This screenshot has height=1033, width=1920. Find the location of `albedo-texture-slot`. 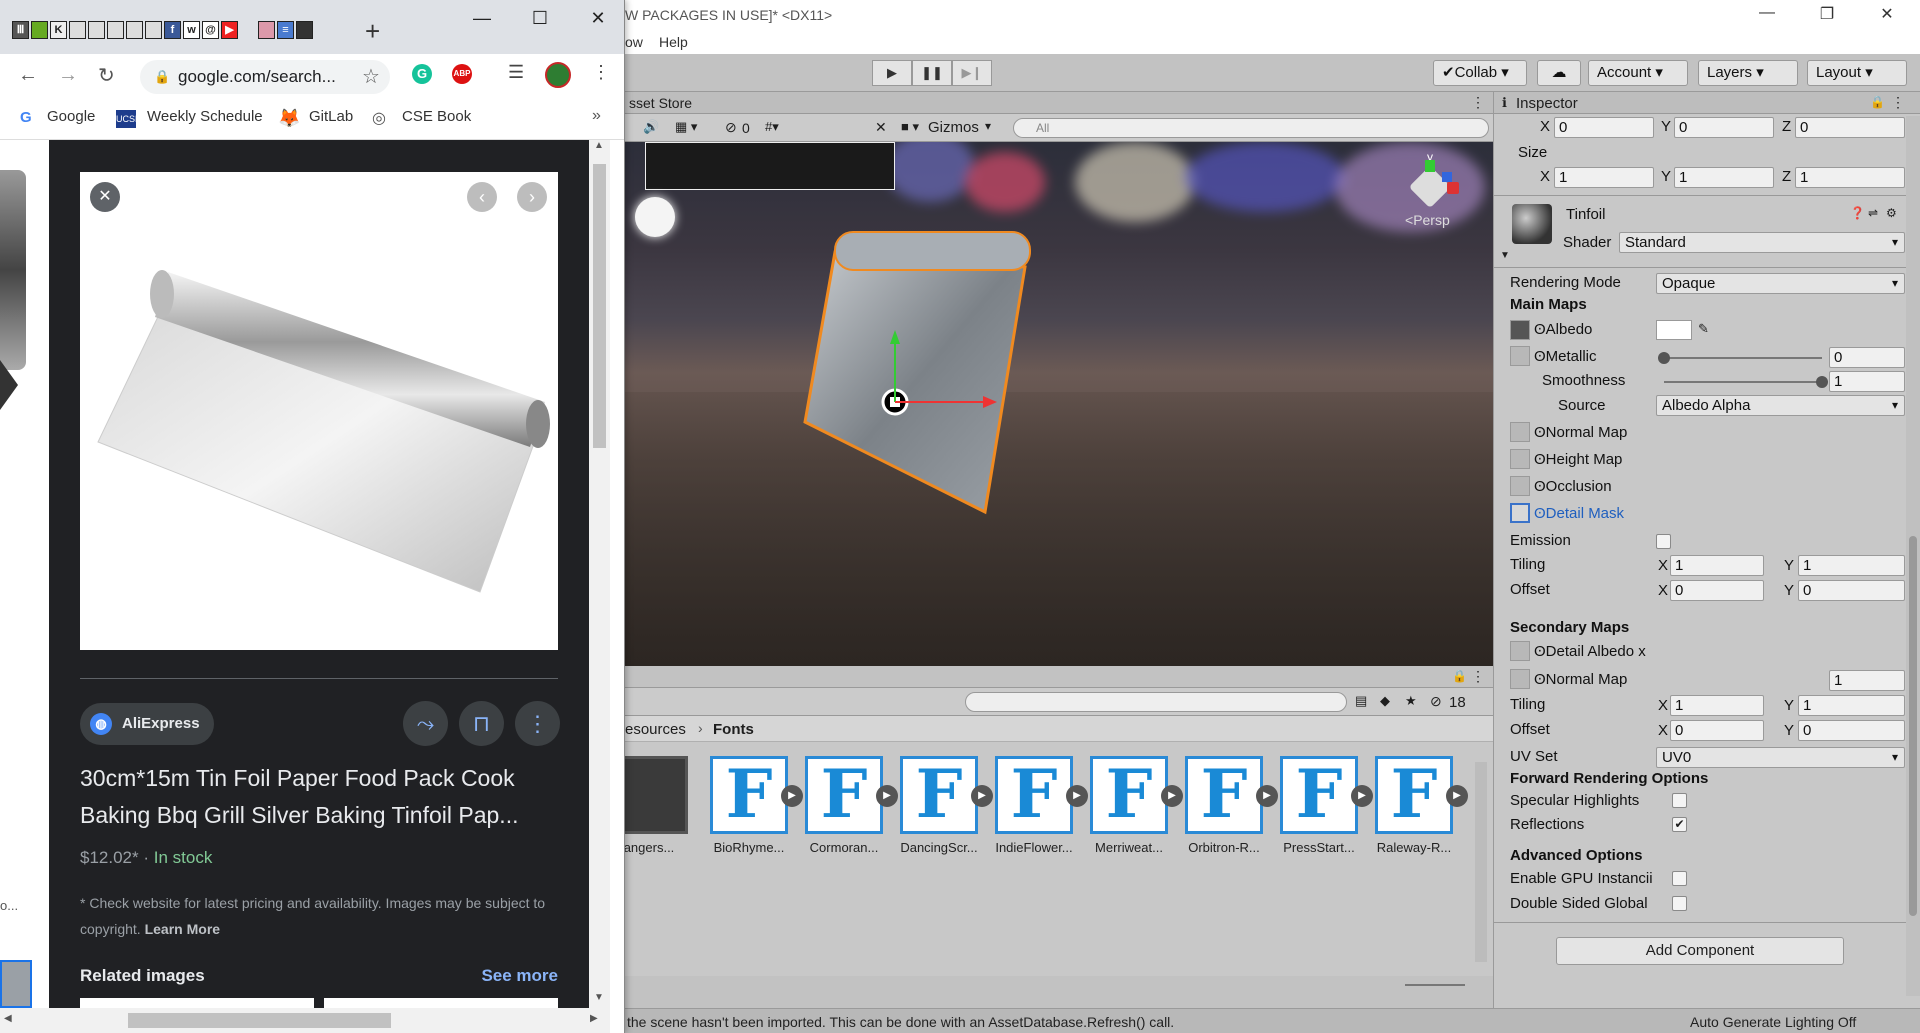

albedo-texture-slot is located at coordinates (1520, 330).